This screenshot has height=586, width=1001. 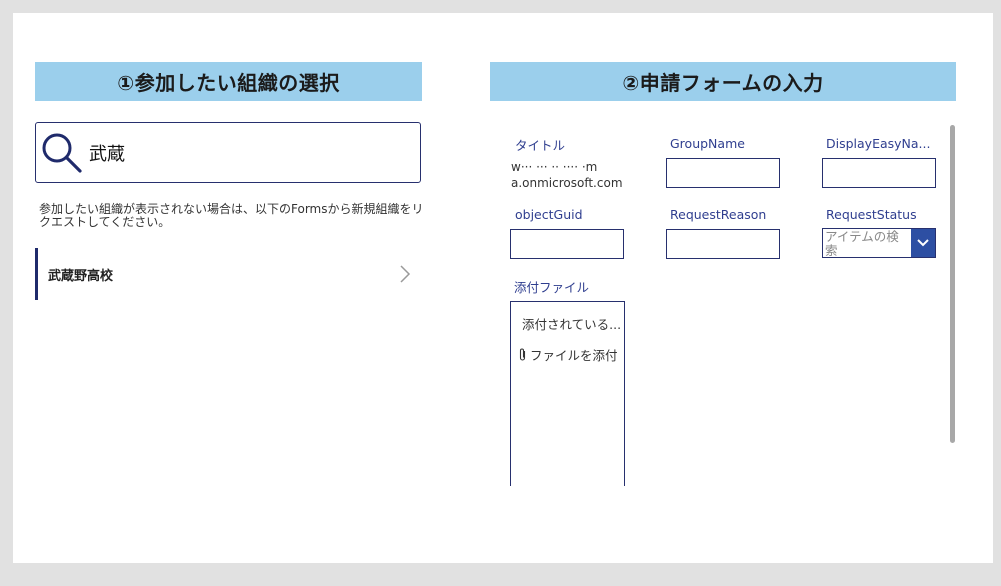 What do you see at coordinates (549, 214) in the screenshot?
I see `object-guid-label: objectGuid` at bounding box center [549, 214].